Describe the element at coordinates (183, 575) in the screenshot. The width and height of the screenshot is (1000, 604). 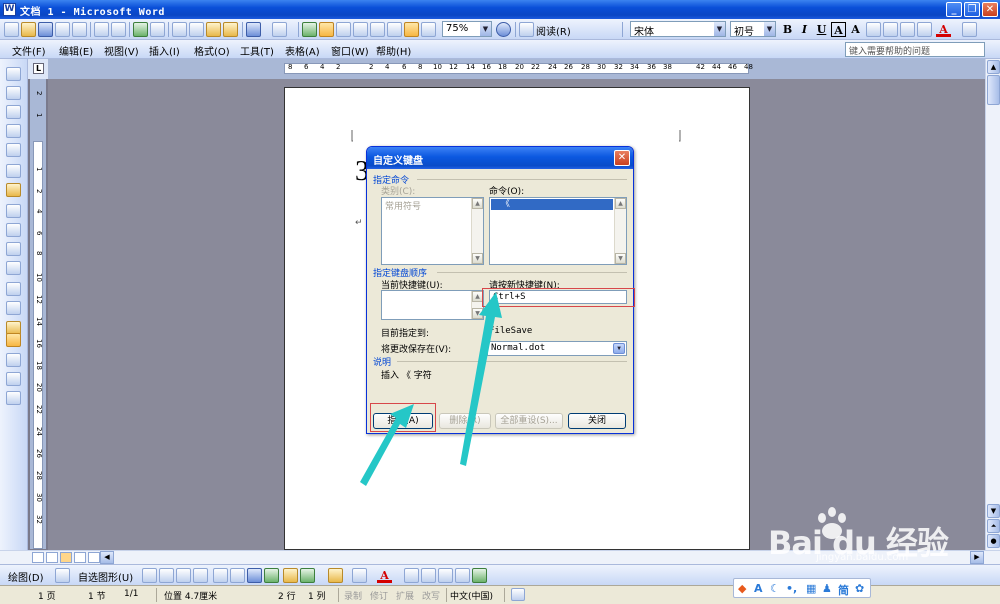
I see `rectangle-icon` at that location.